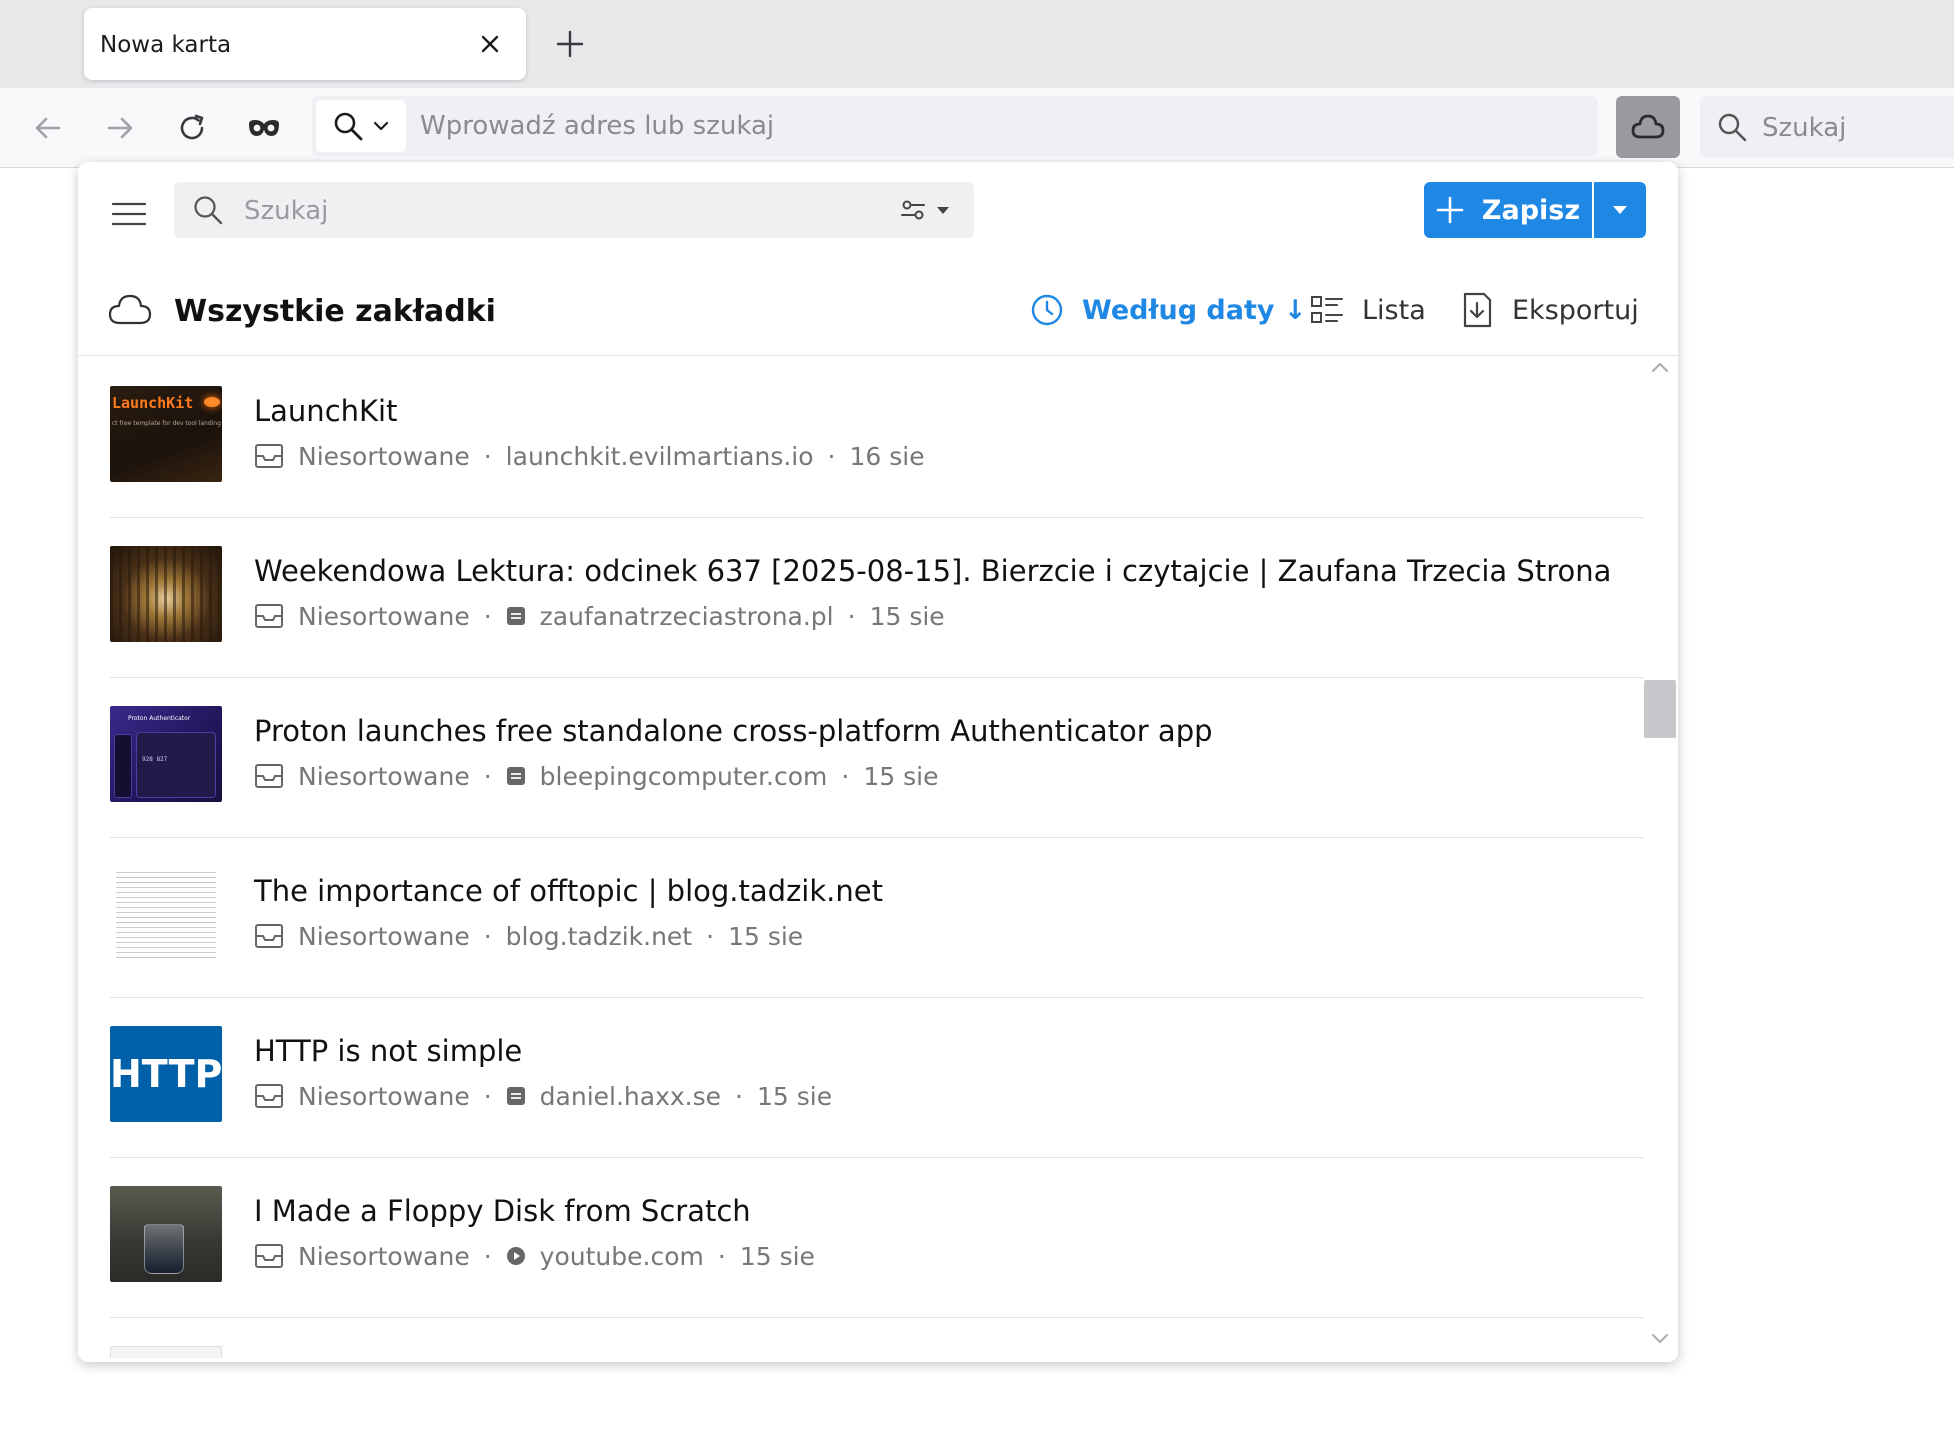 This screenshot has width=1954, height=1438. I want to click on thumbnail-text: Proton Authenticator, so click(159, 718).